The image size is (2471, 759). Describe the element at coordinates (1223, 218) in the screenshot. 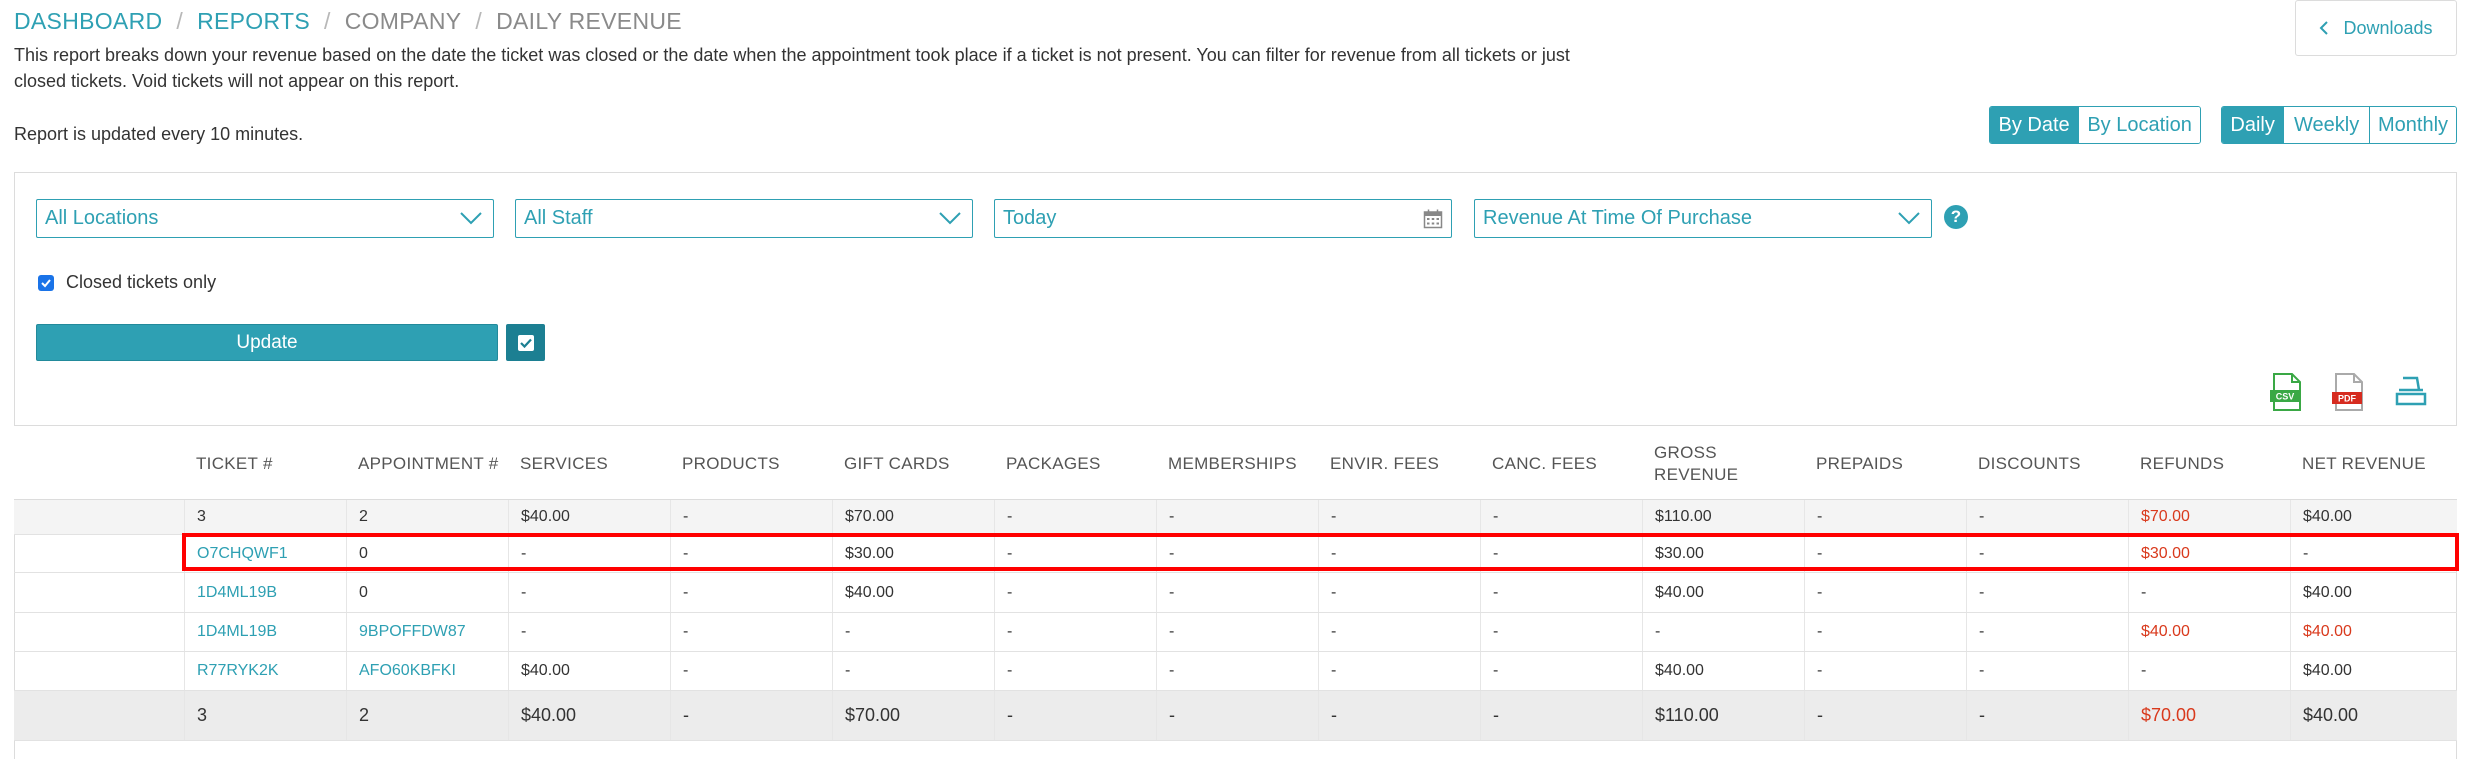

I see `date-picker: Today` at that location.